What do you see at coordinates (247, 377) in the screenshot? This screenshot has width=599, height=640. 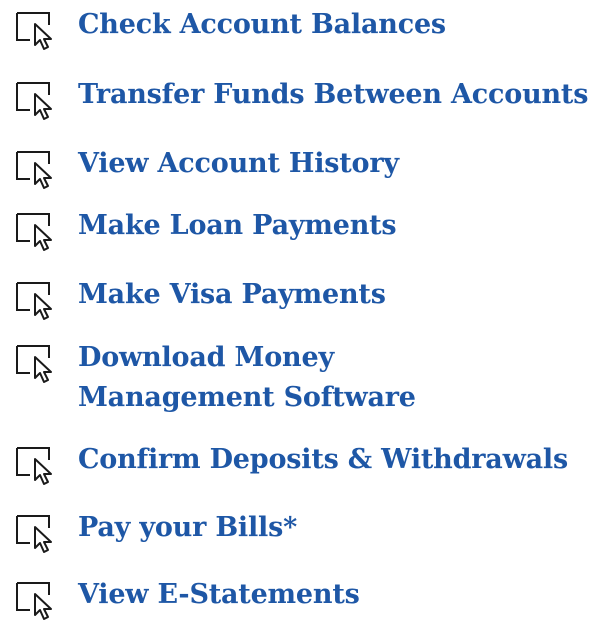 I see `feature-label: Download Money Management Software` at bounding box center [247, 377].